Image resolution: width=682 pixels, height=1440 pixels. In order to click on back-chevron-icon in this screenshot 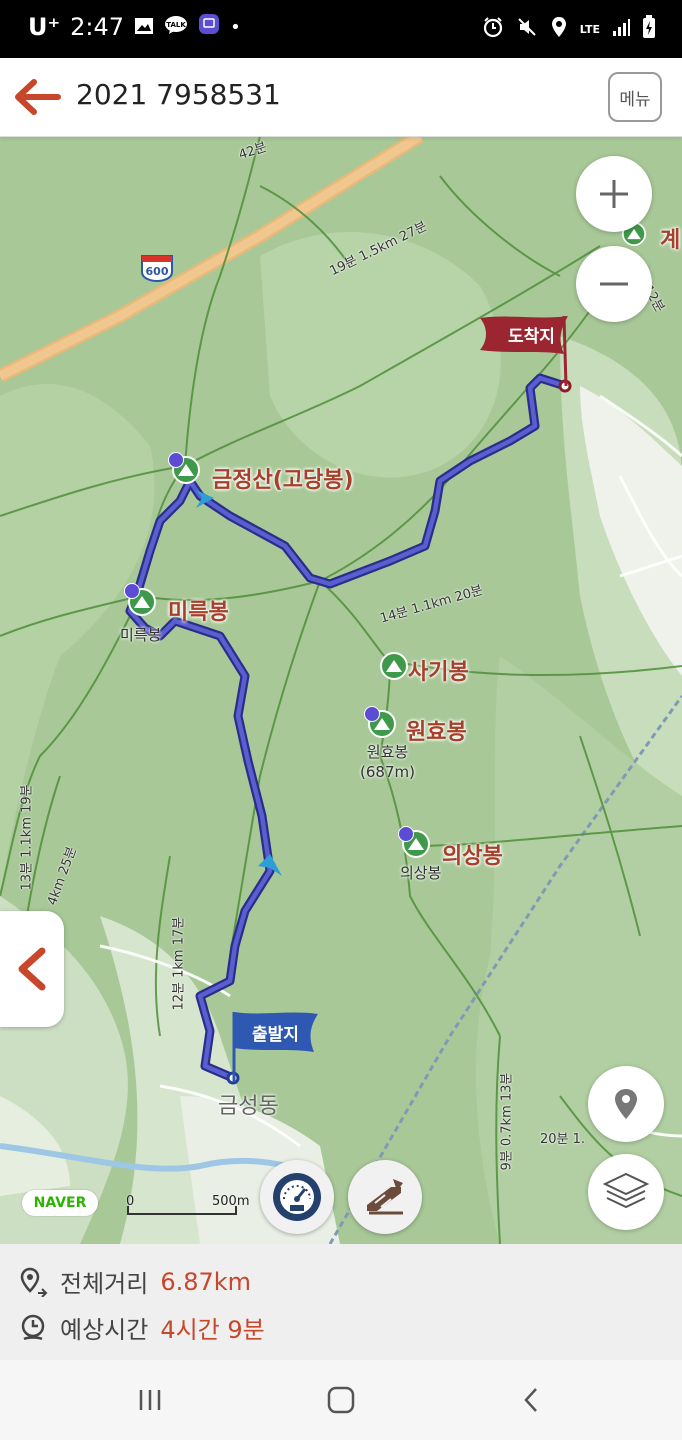, I will do `click(530, 1400)`.